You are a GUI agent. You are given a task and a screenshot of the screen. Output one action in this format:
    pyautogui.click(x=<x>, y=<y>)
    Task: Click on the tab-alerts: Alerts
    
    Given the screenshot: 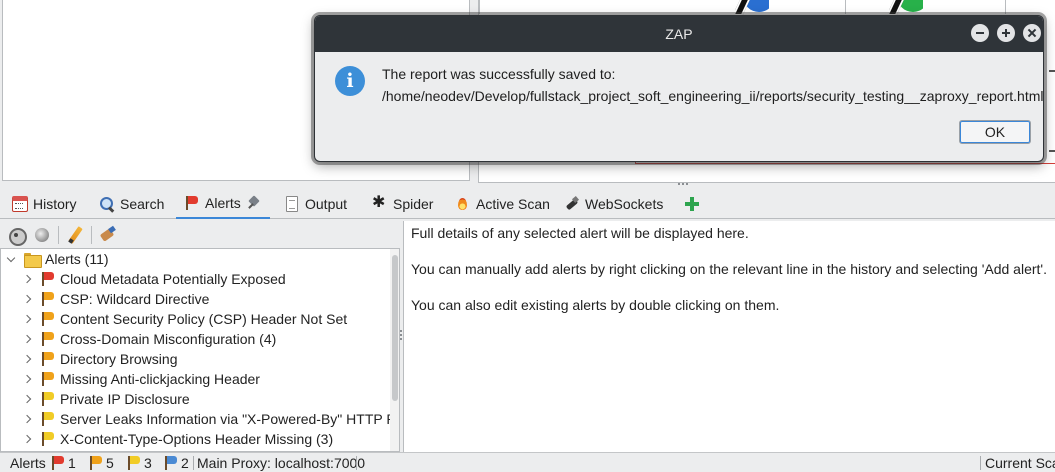 What is the action you would take?
    pyautogui.click(x=223, y=204)
    